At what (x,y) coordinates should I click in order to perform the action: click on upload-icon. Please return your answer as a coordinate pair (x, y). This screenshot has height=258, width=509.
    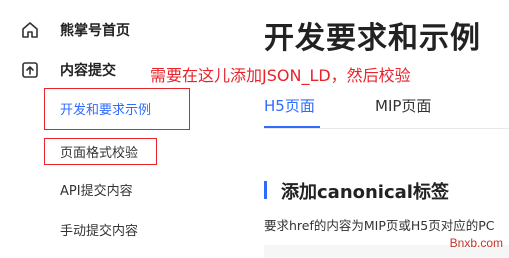
    Looking at the image, I should click on (30, 70).